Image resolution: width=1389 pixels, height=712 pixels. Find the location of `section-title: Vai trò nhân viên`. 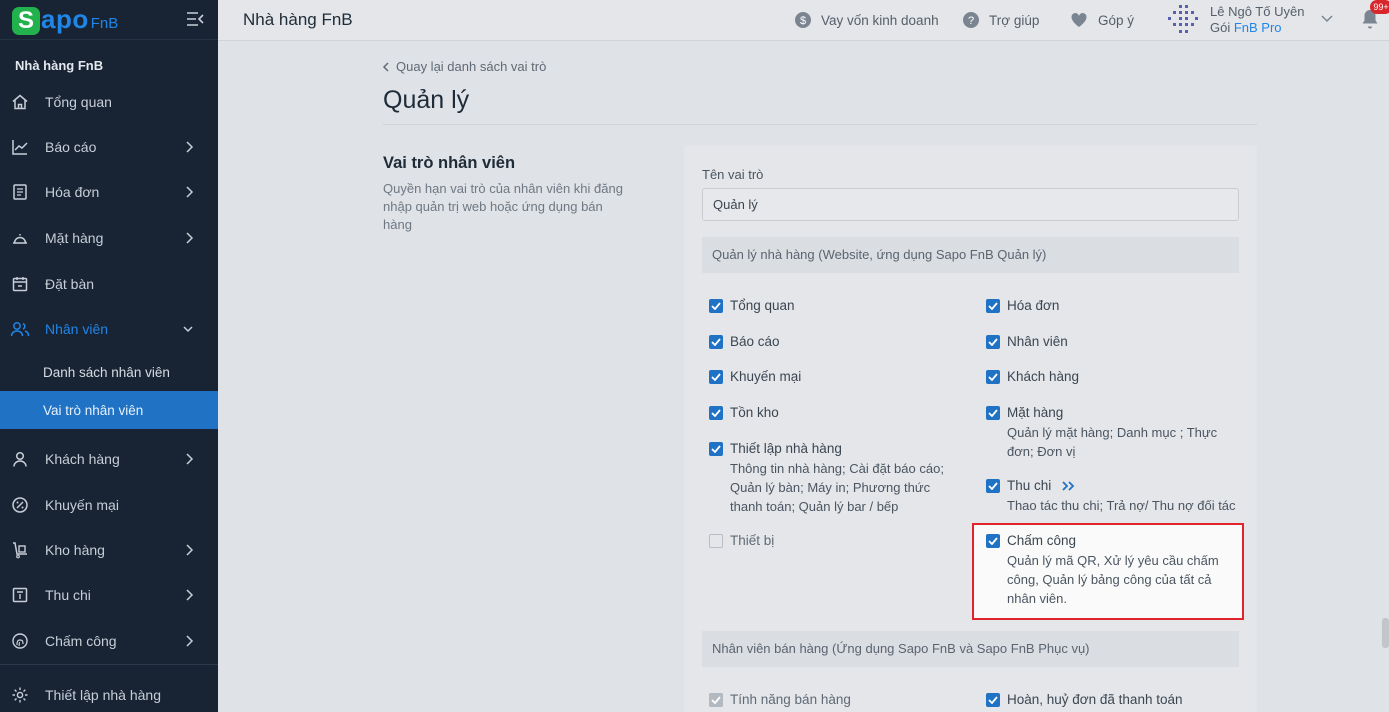

section-title: Vai trò nhân viên is located at coordinates (449, 163).